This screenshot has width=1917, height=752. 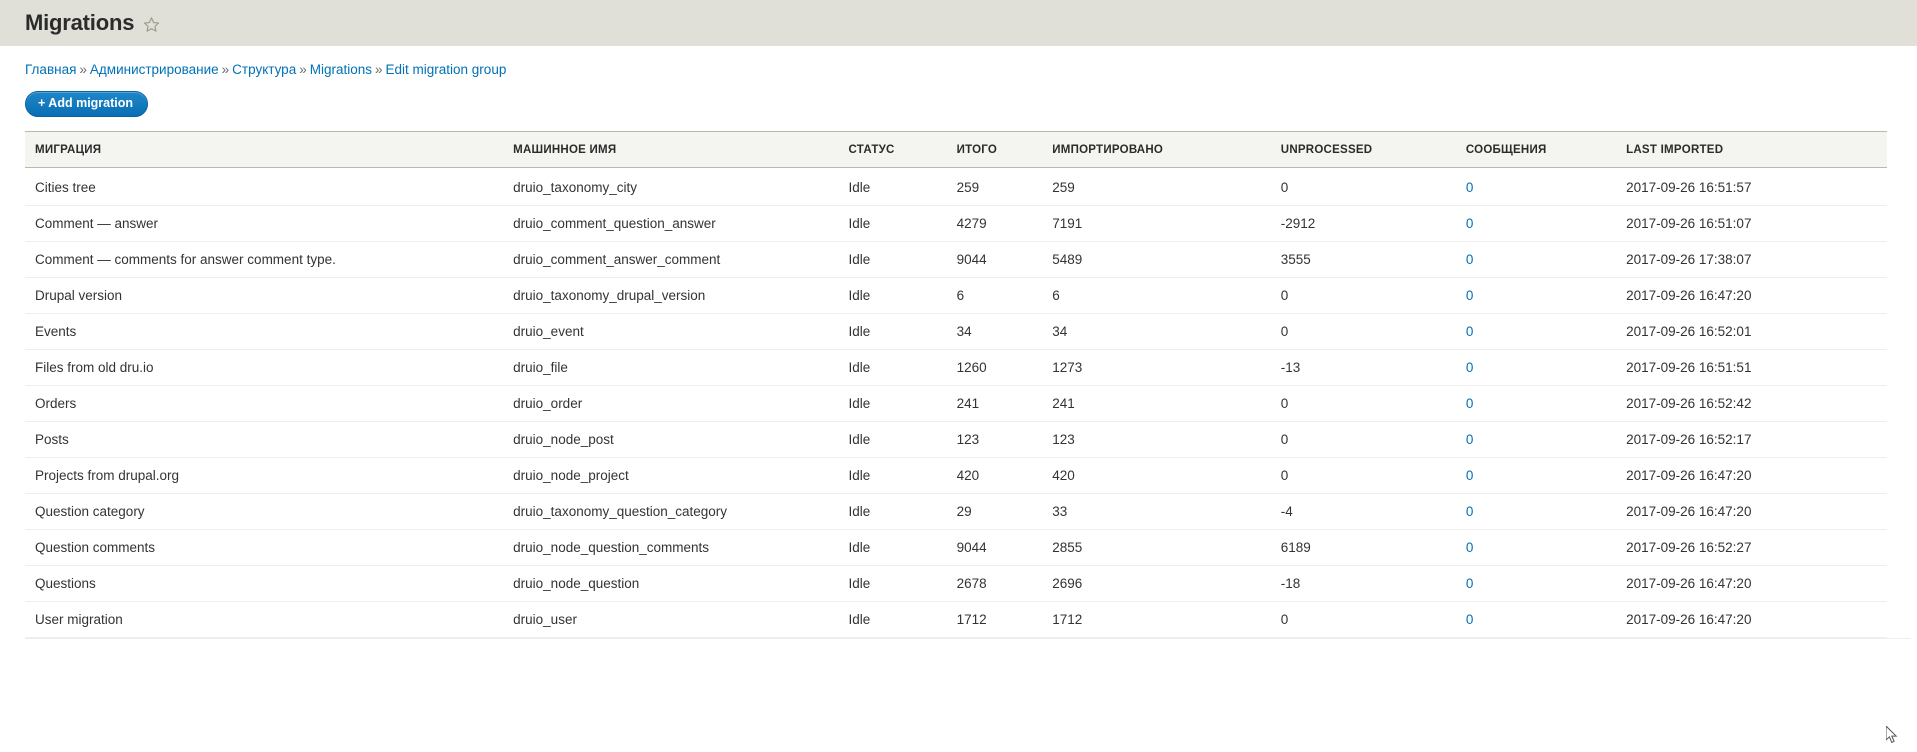 What do you see at coordinates (1004, 403) in the screenshot?
I see `cell-total: 241` at bounding box center [1004, 403].